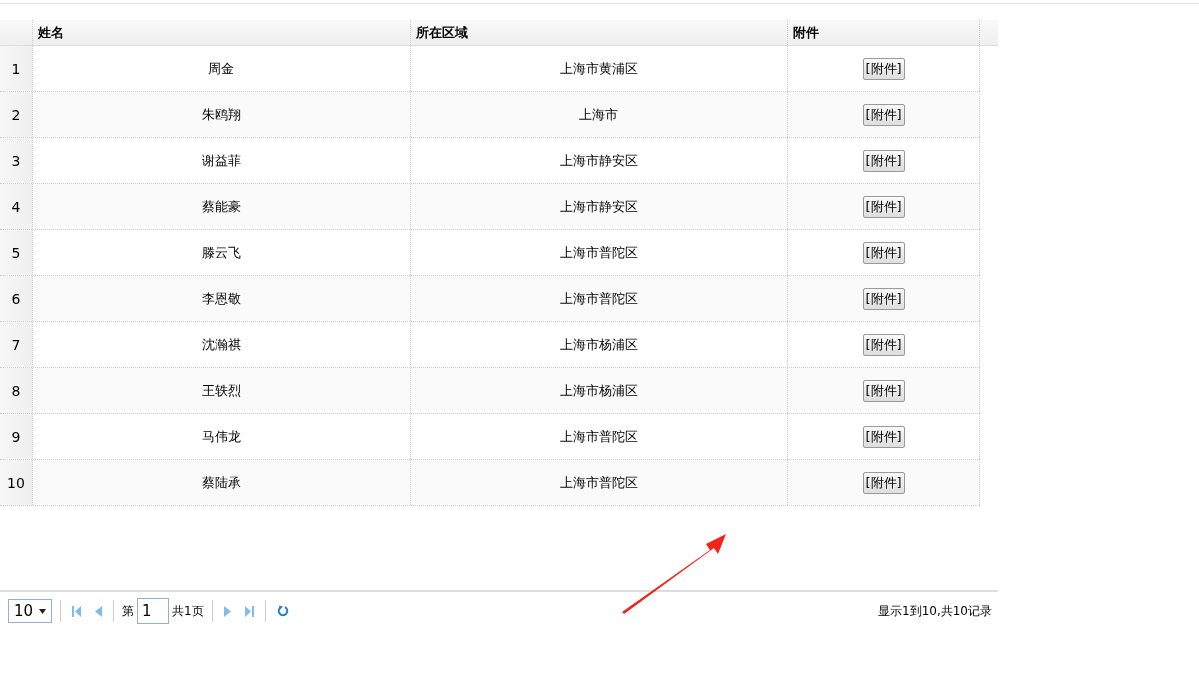 The image size is (1199, 699). What do you see at coordinates (599, 32) in the screenshot?
I see `column-header: 所在区域` at bounding box center [599, 32].